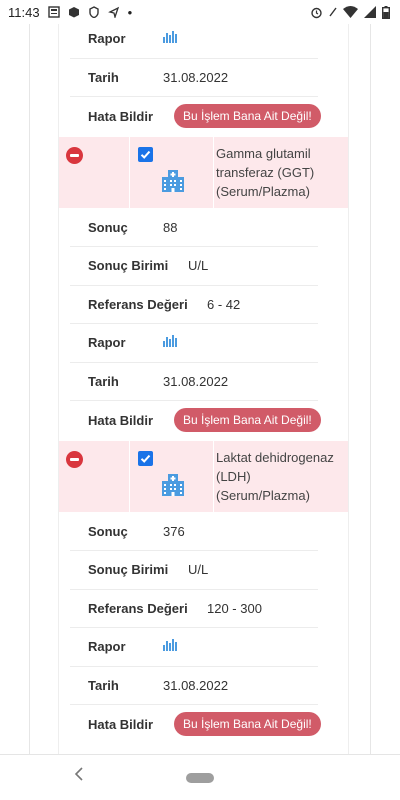 This screenshot has width=400, height=800. I want to click on home-pill, so click(200, 778).